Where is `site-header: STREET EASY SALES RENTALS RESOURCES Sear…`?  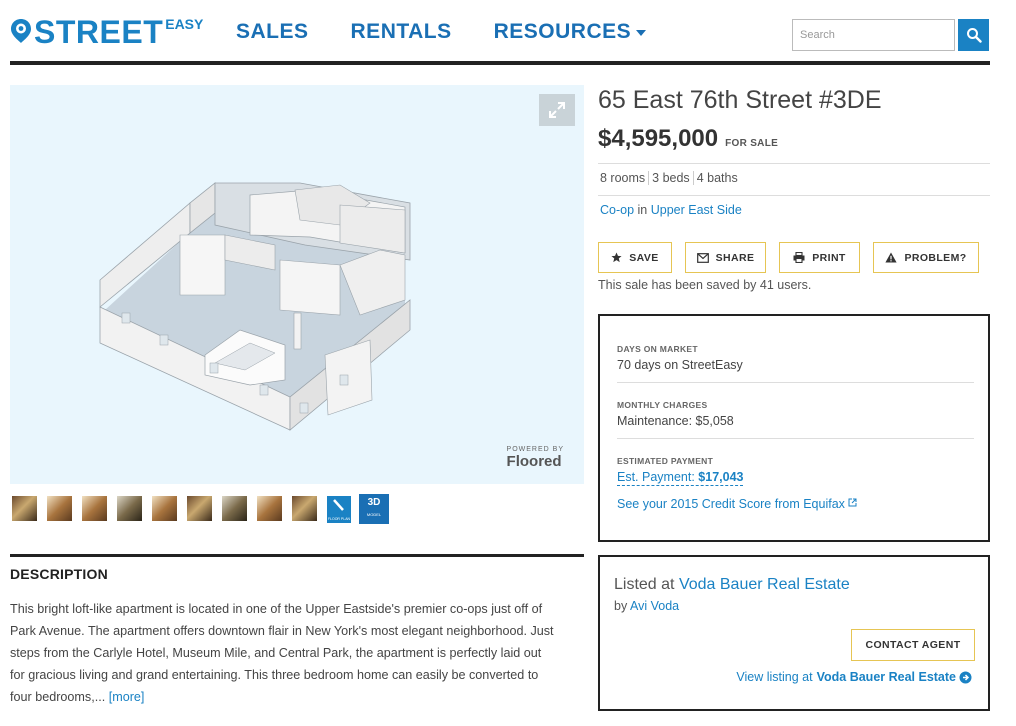
site-header: STREET EASY SALES RENTALS RESOURCES Sear… is located at coordinates (508, 33).